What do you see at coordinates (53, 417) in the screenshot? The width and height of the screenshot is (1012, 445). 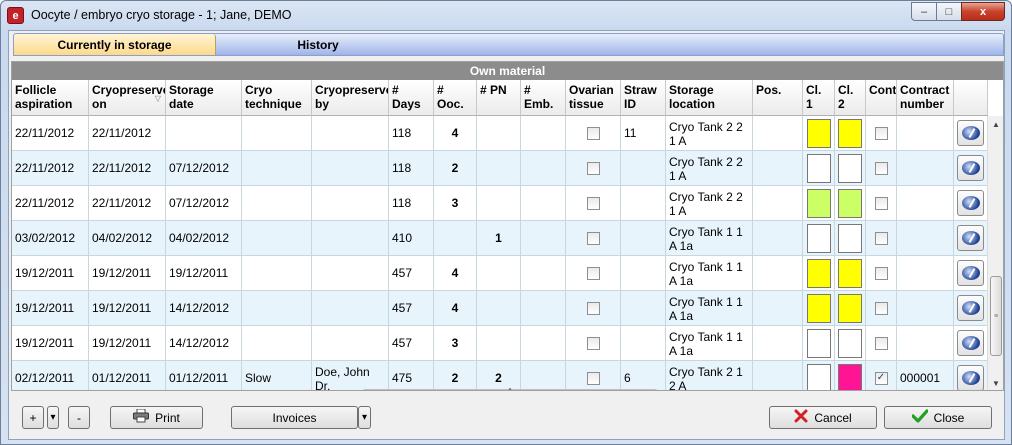 I see `add-dropdown-button: ▾` at bounding box center [53, 417].